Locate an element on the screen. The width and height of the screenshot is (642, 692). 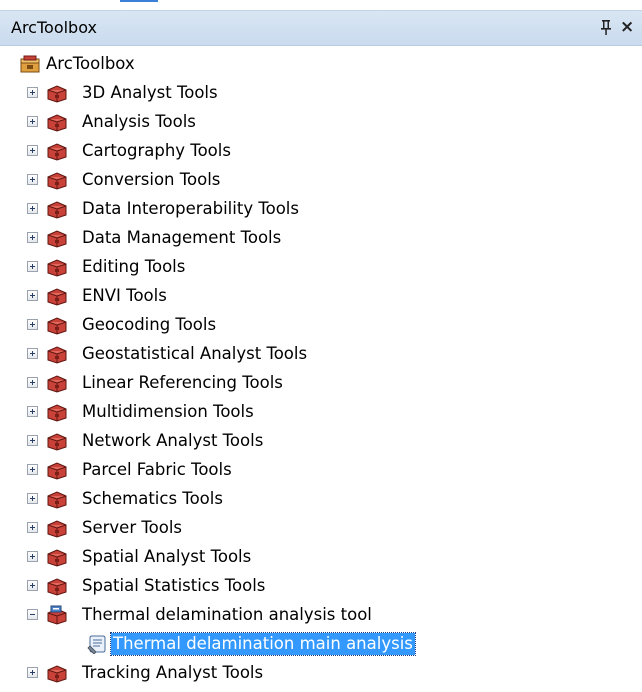
toolbox-item: Network Analyst Tools is located at coordinates (300, 441).